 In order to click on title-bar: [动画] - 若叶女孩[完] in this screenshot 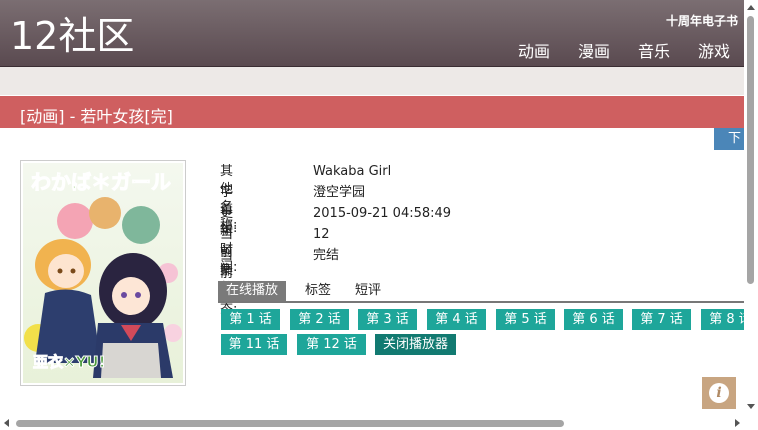, I will do `click(372, 112)`.